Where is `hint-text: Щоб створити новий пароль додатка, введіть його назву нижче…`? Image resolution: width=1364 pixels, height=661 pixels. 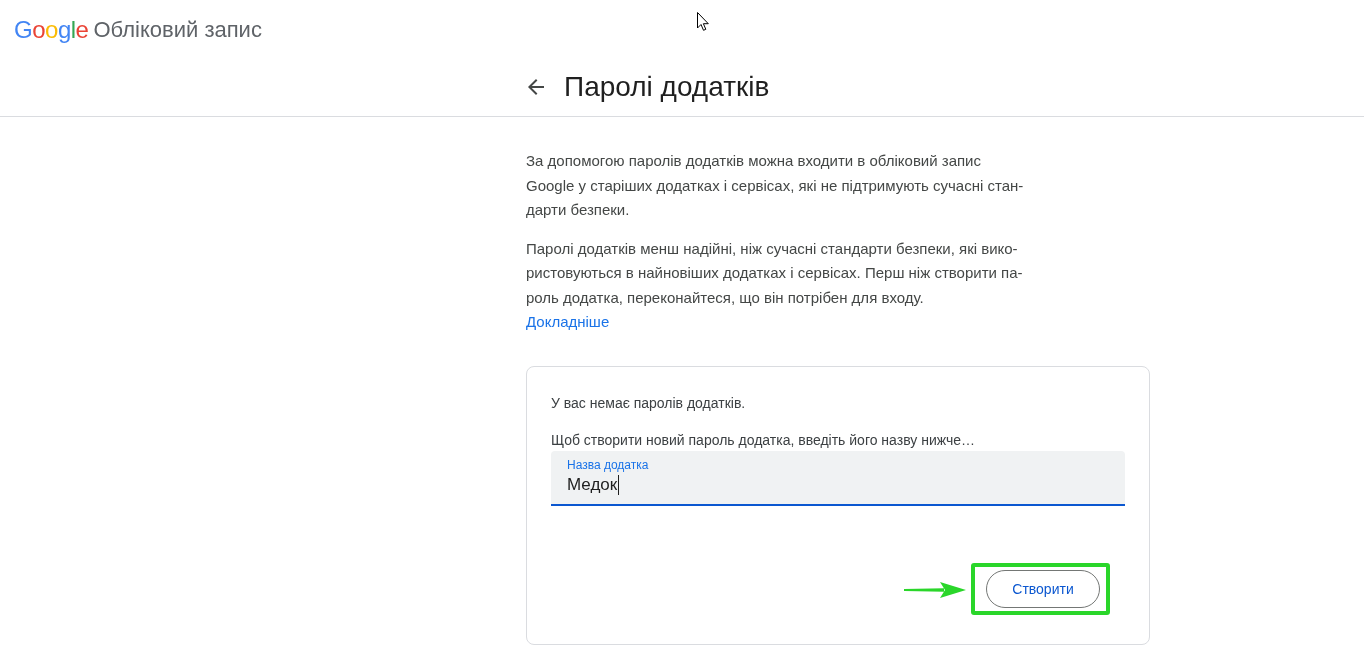 hint-text: Щоб створити новий пароль додатка, введіть його назву нижче… is located at coordinates (763, 440).